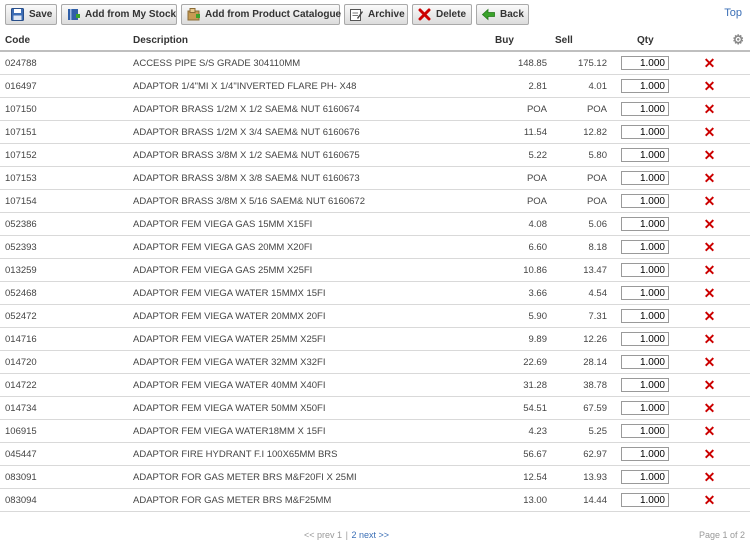 The height and width of the screenshot is (543, 750). I want to click on cell-buy: 4.23, so click(516, 431).